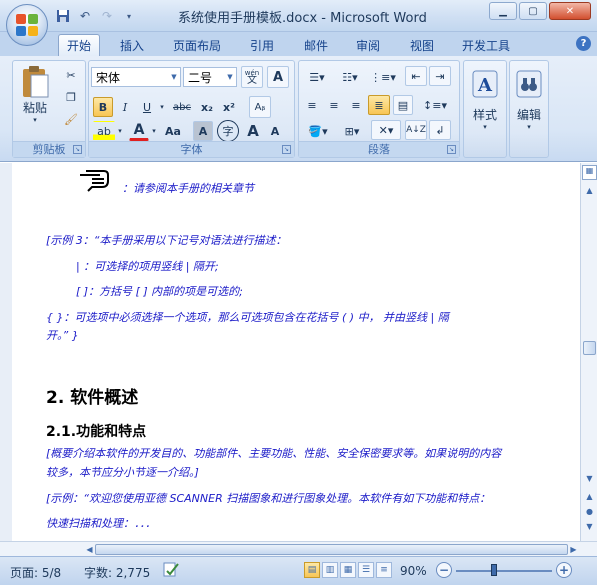 Image resolution: width=597 pixels, height=585 pixels. I want to click on horizontal-scroll-thumb, so click(331, 549).